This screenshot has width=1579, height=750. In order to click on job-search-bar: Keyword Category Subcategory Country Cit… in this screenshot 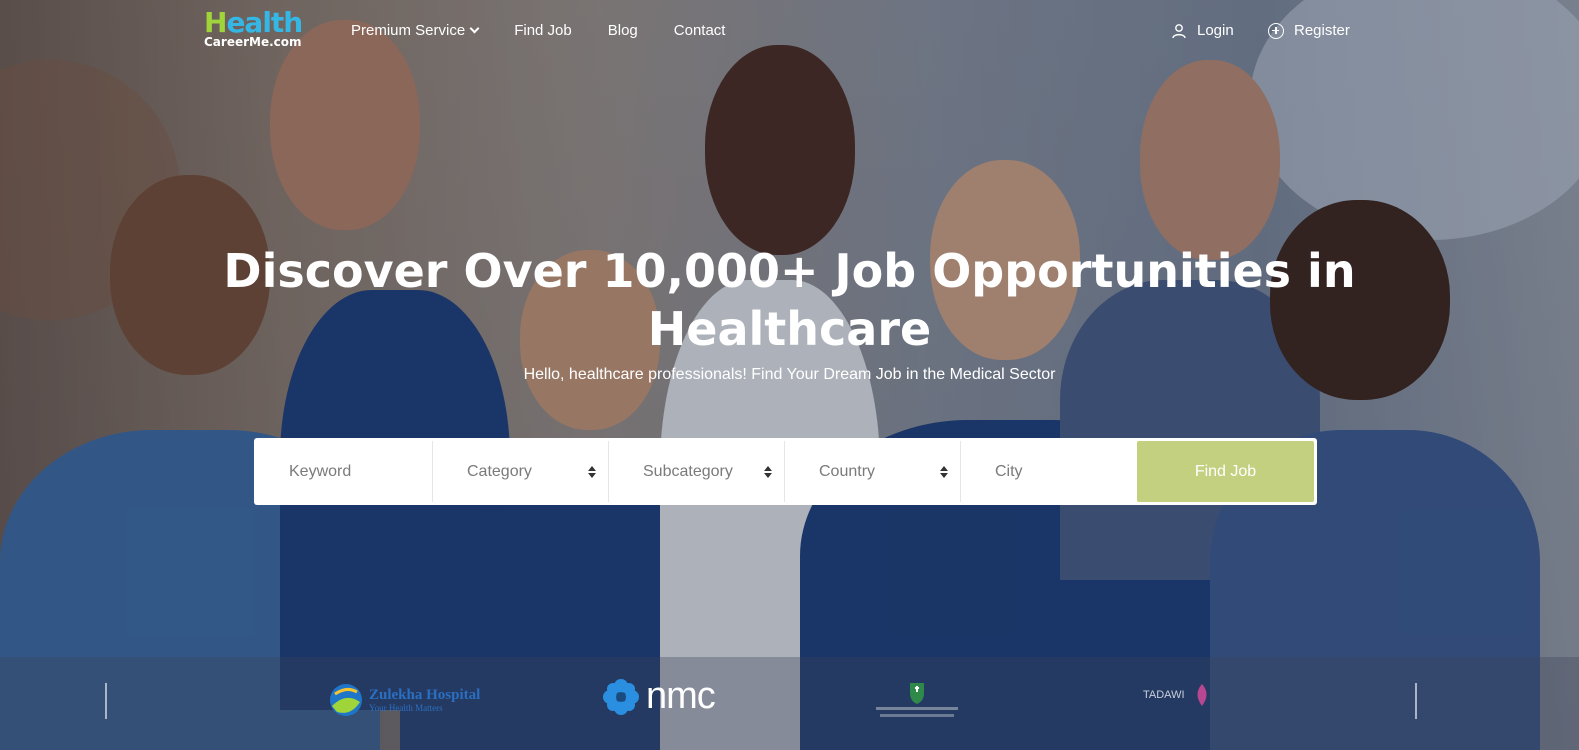, I will do `click(785, 471)`.